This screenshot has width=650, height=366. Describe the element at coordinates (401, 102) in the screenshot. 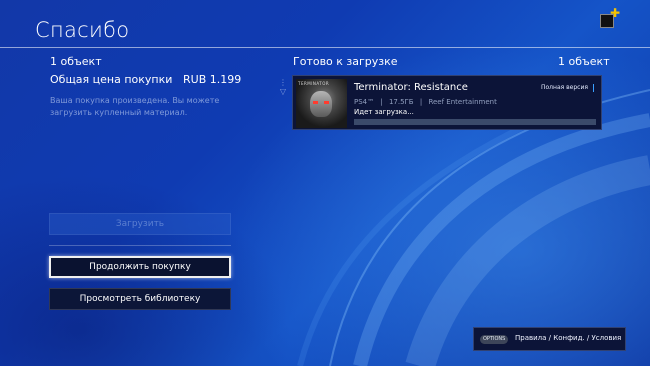

I see `game-size: 17.5ГБ` at that location.